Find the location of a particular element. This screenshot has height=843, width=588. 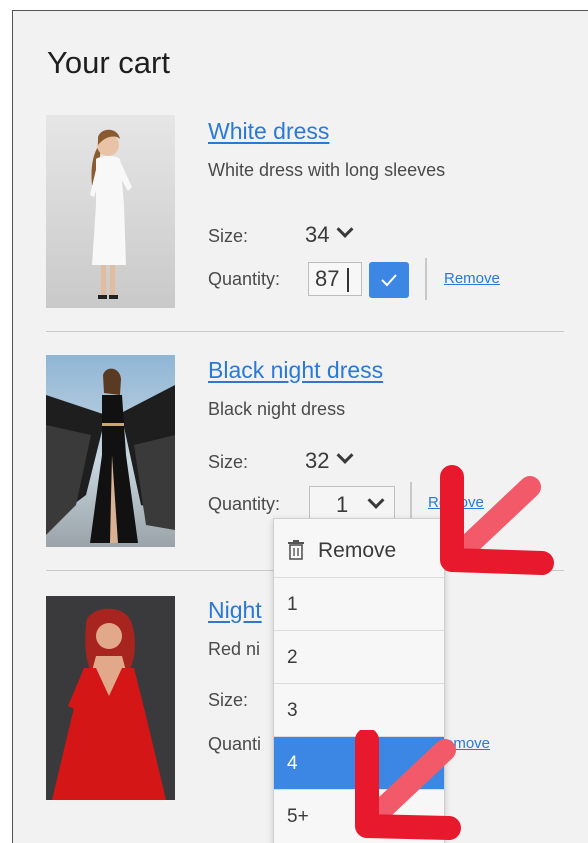

check-icon is located at coordinates (389, 280).